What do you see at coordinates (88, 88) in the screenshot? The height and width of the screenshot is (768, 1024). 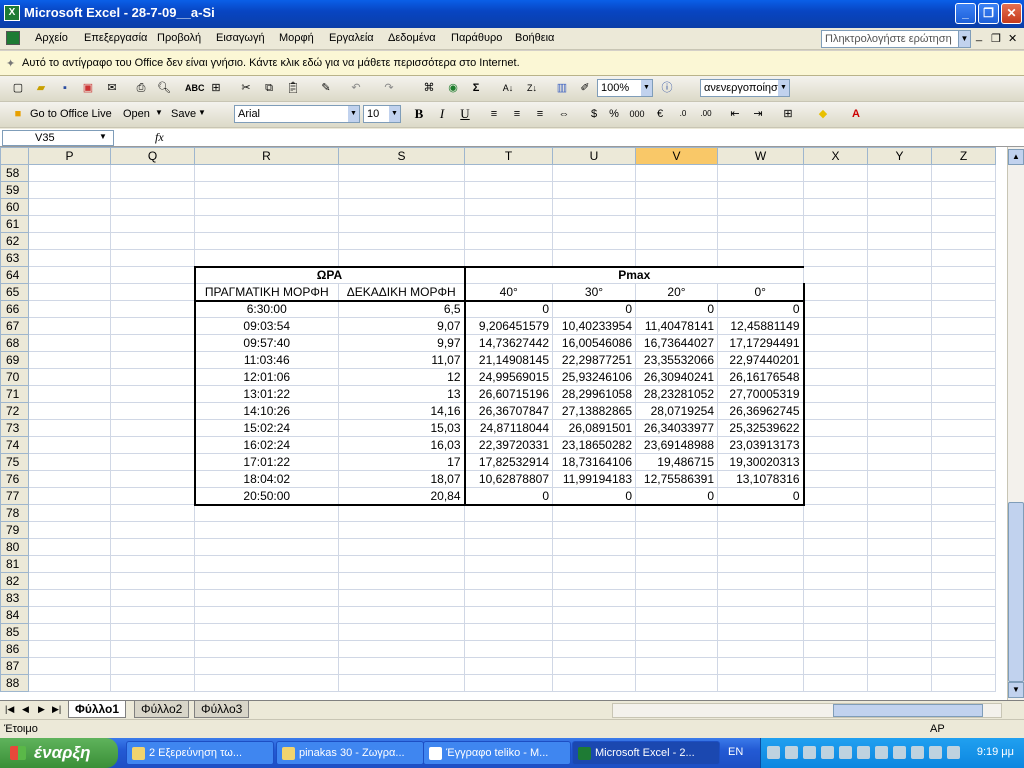 I see `permission-icon: ▣` at bounding box center [88, 88].